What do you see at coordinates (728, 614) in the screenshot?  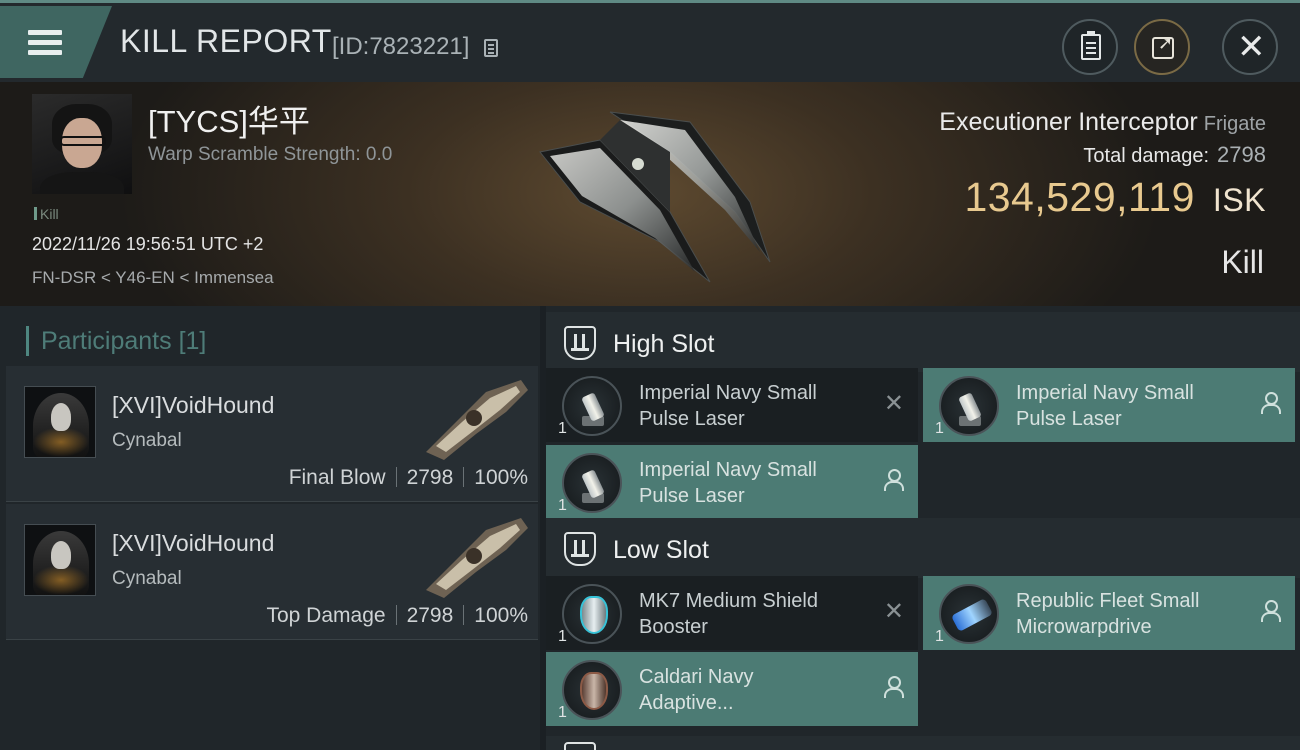 I see `module-name: MK7 Medium Shield Booster` at bounding box center [728, 614].